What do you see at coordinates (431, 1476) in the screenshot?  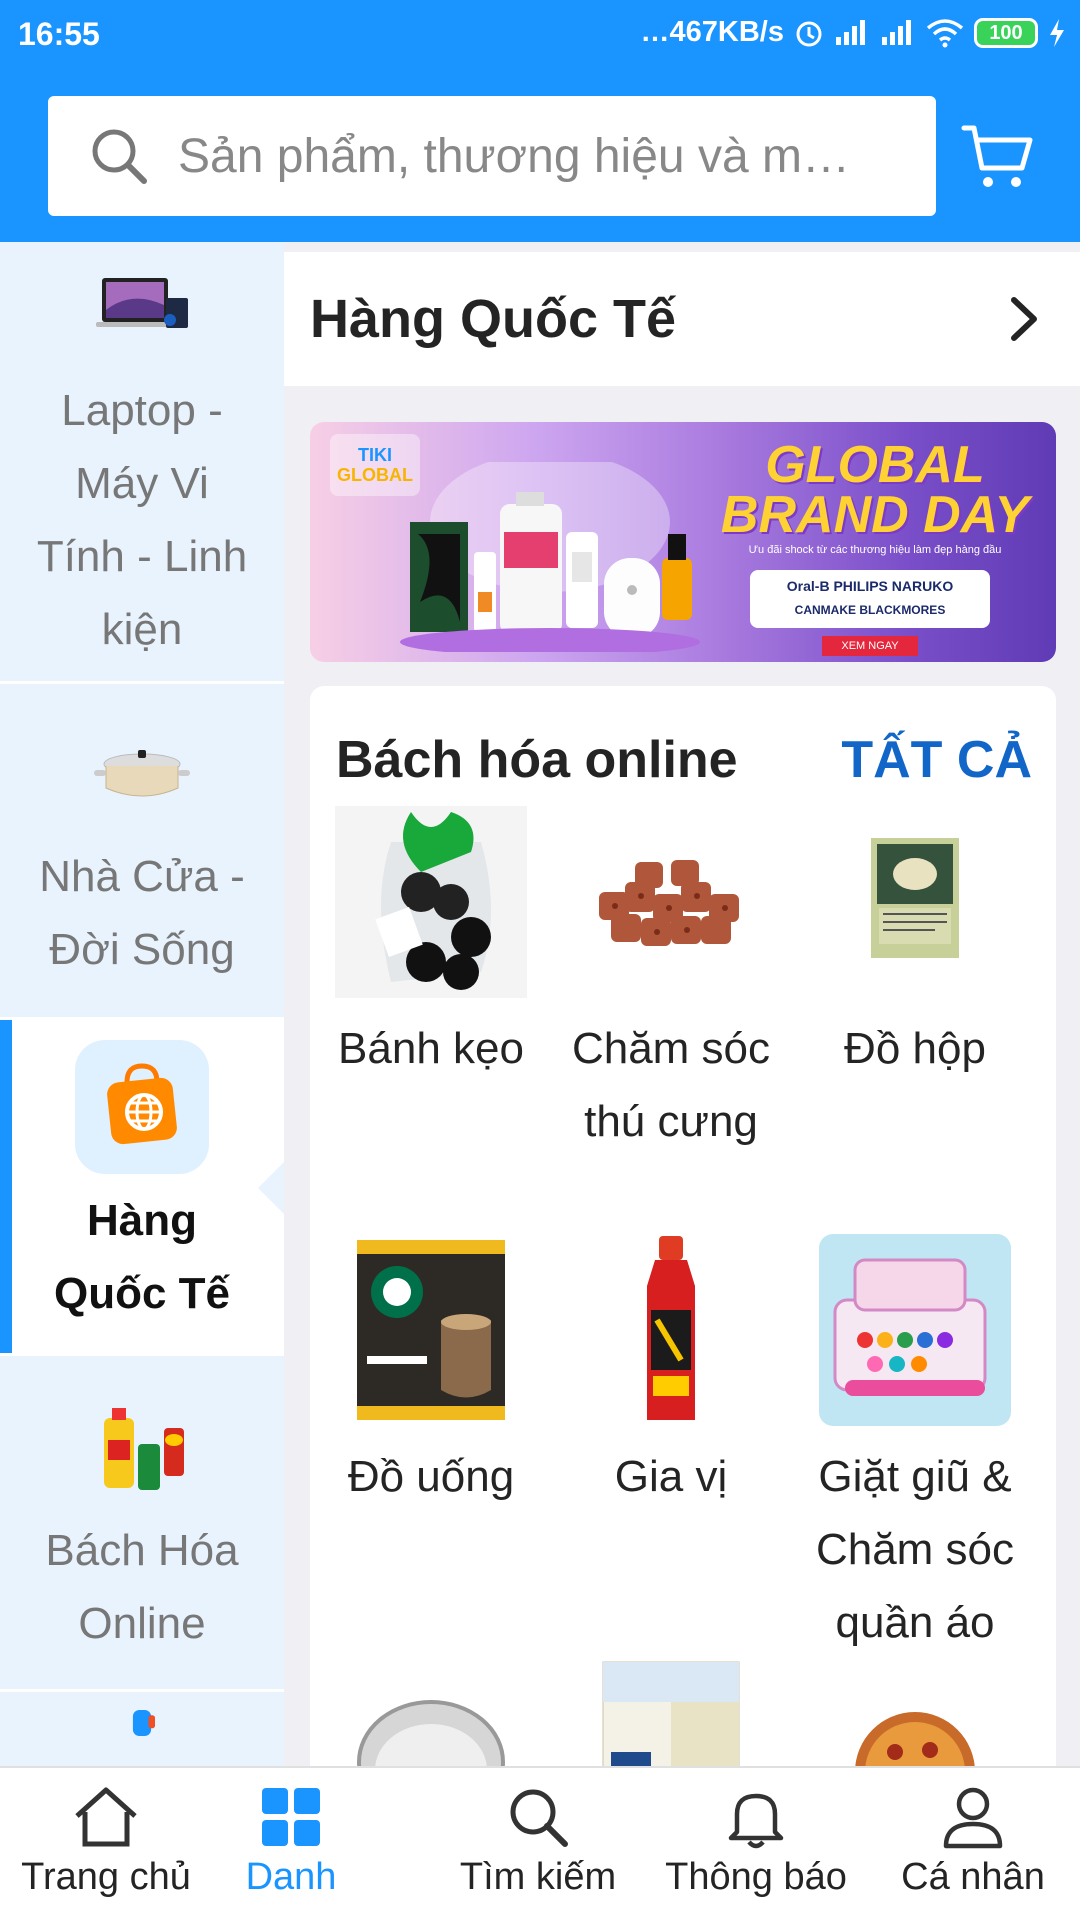 I see `subcategory-label: Đồ uống` at bounding box center [431, 1476].